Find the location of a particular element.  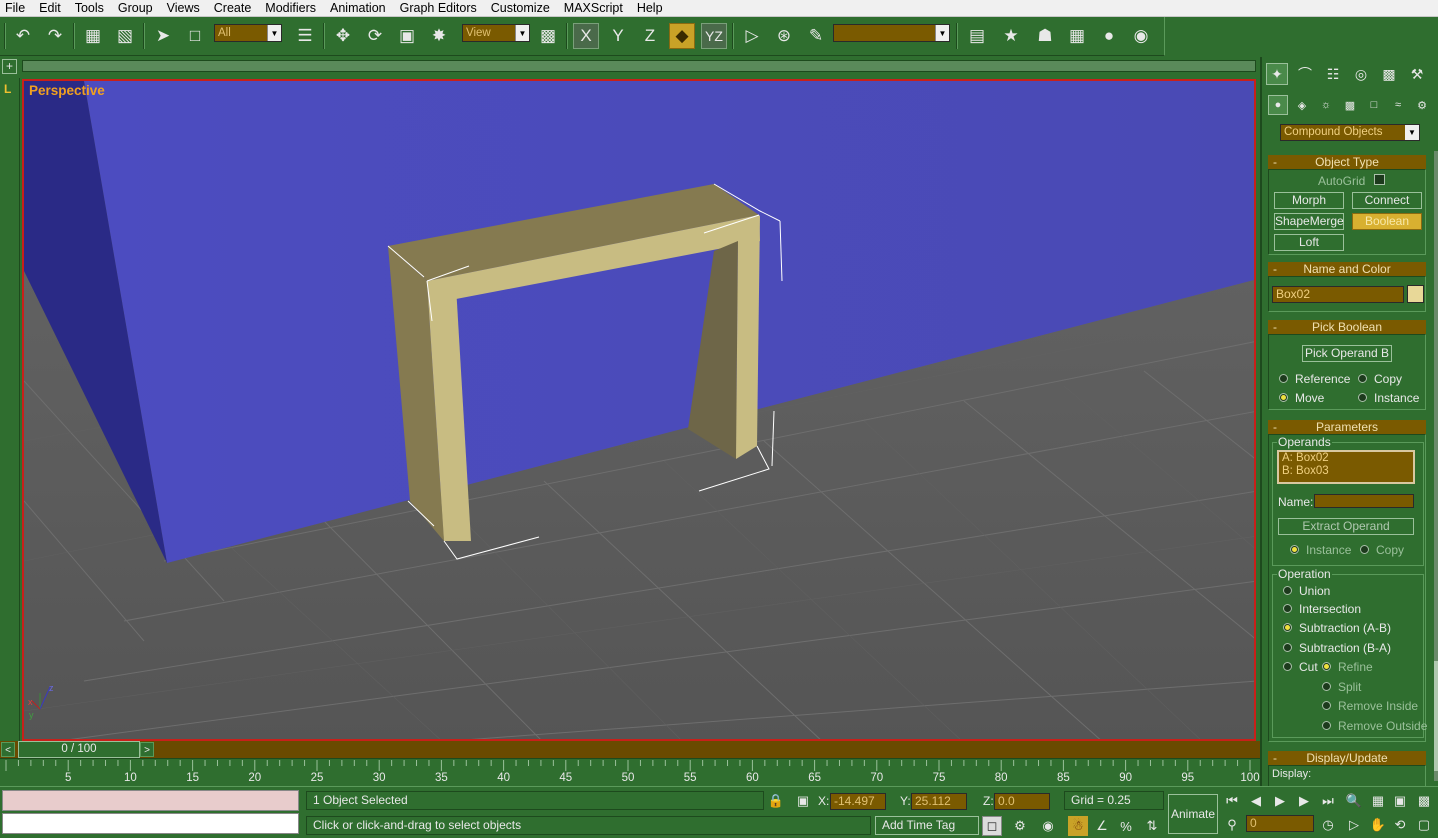

space-warps-category-icon: ≈ is located at coordinates (1398, 105).